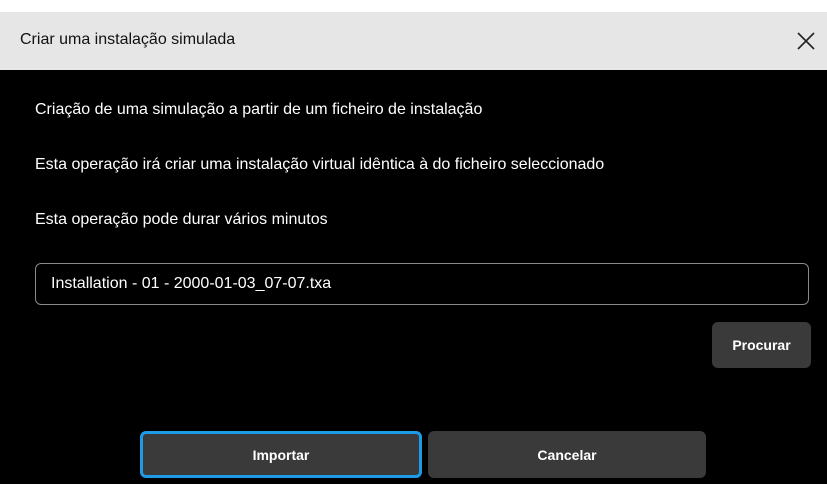  What do you see at coordinates (281, 454) in the screenshot?
I see `import-button: Importar` at bounding box center [281, 454].